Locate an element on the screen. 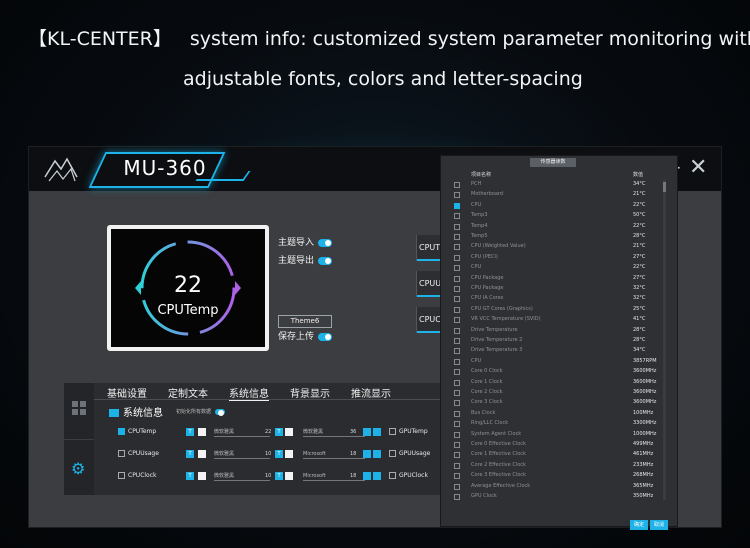 This screenshot has width=750, height=548. list-item: System Agent Clock 1000MHz is located at coordinates (559, 435).